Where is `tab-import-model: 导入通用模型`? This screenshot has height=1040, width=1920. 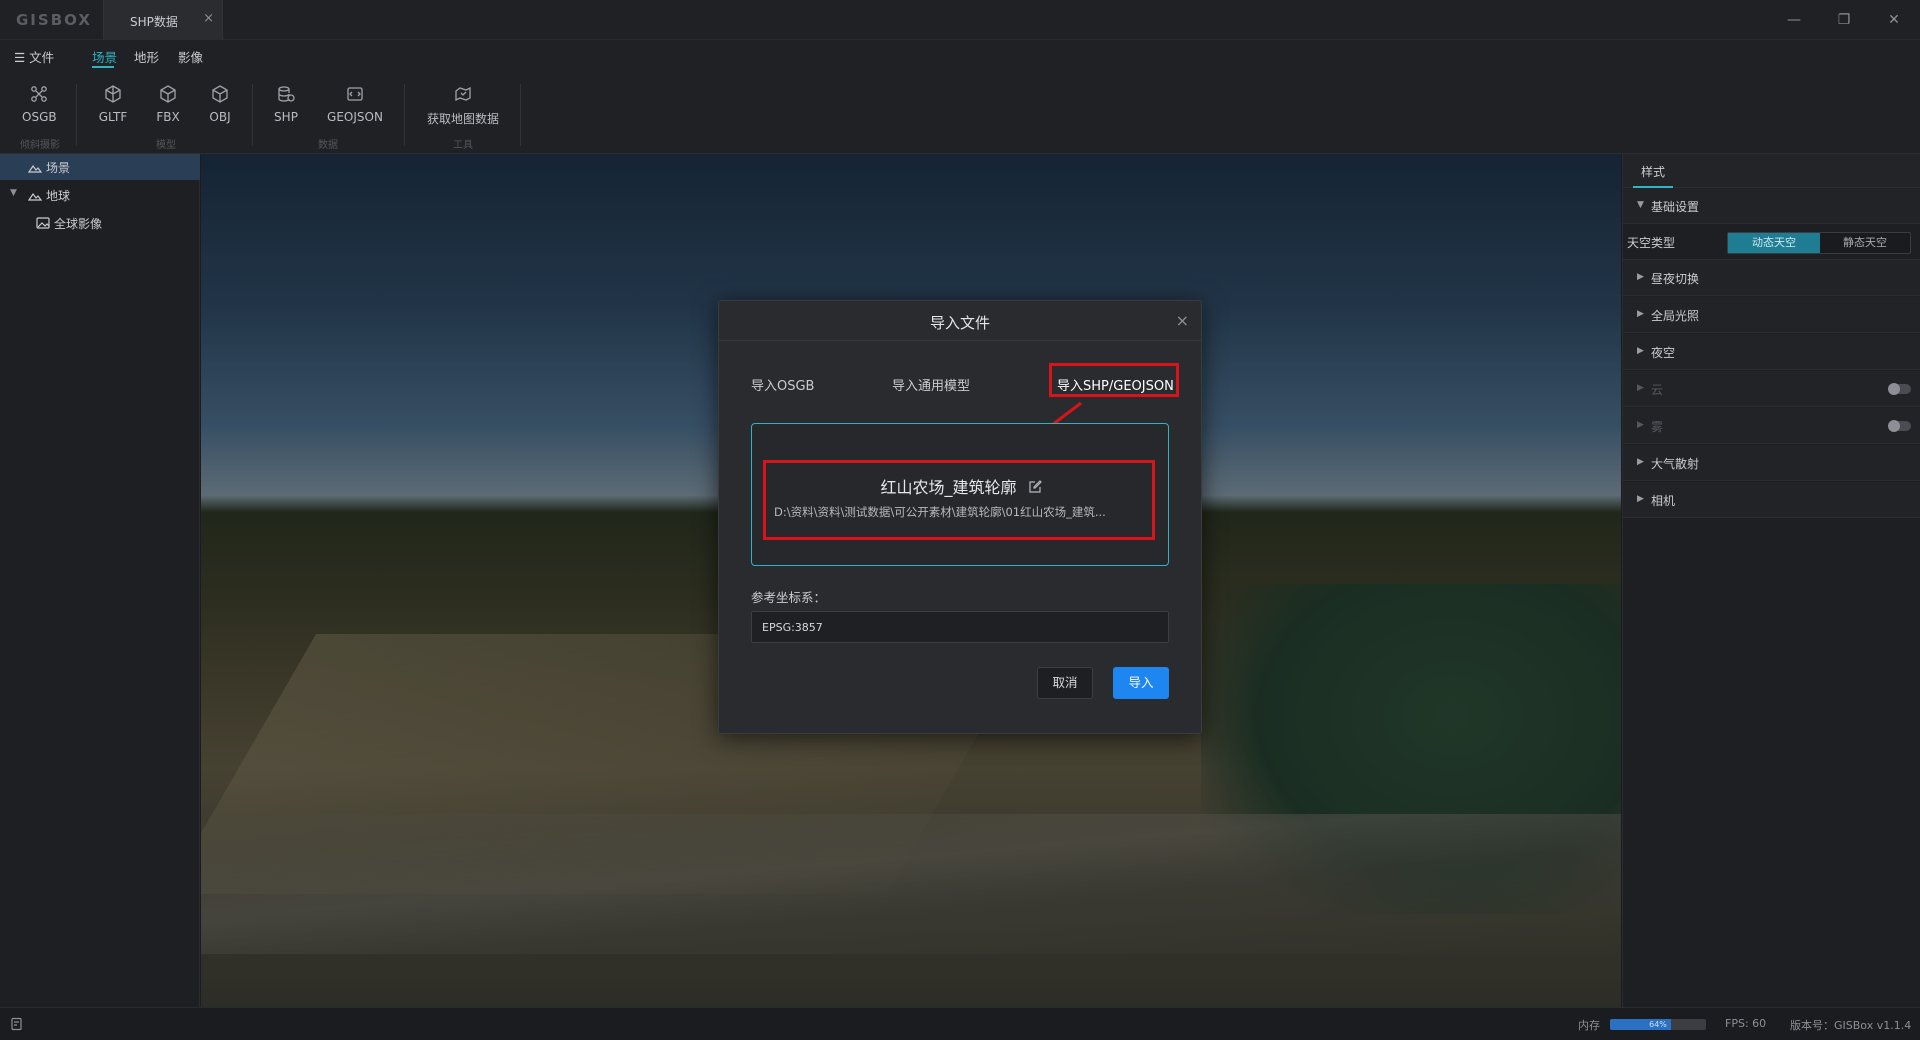 tab-import-model: 导入通用模型 is located at coordinates (931, 384).